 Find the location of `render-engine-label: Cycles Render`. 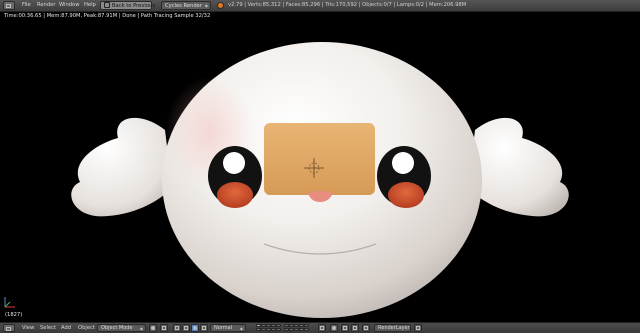

render-engine-label: Cycles Render is located at coordinates (183, 6).